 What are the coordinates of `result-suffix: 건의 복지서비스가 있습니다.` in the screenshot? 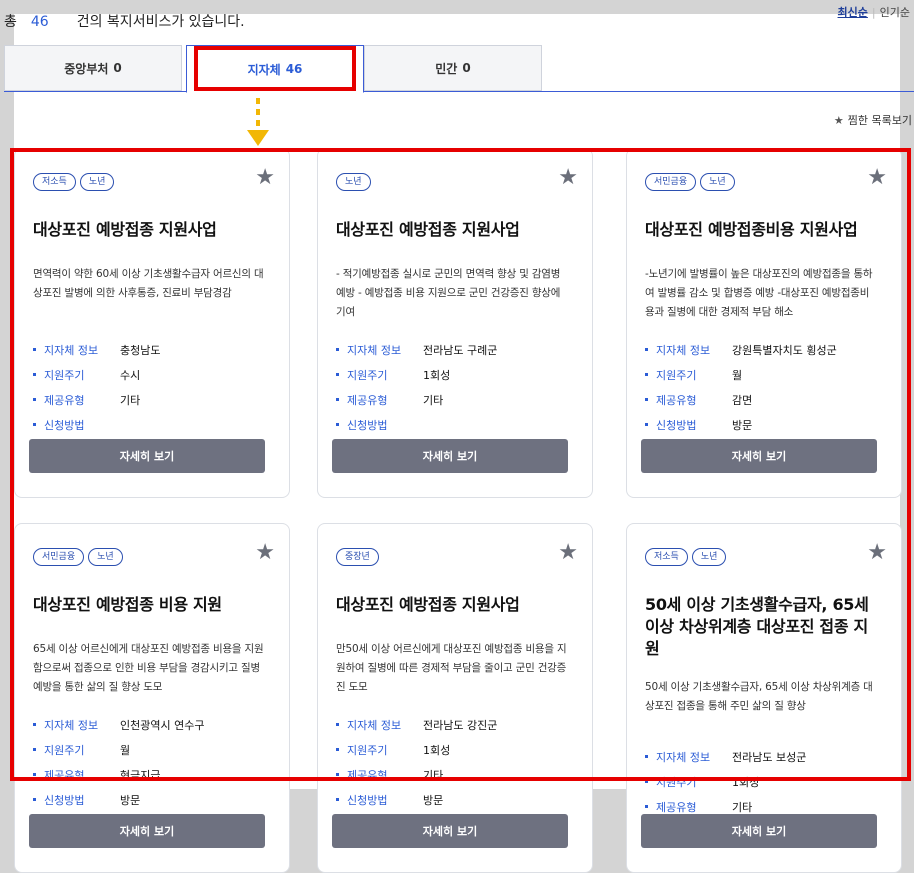 It's located at (160, 22).